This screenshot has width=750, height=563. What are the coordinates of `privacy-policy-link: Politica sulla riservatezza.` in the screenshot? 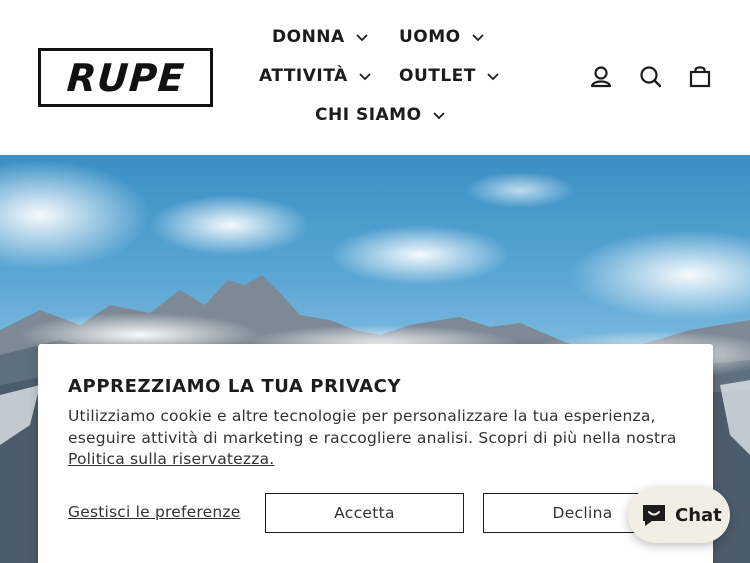 It's located at (171, 459).